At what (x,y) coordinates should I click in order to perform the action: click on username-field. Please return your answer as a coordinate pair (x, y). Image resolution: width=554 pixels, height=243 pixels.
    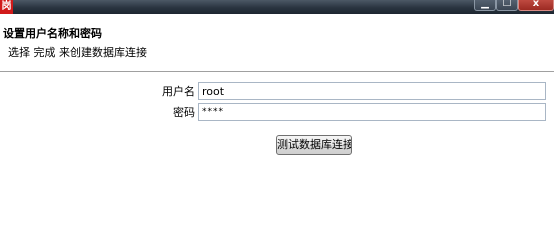
    Looking at the image, I should click on (372, 91).